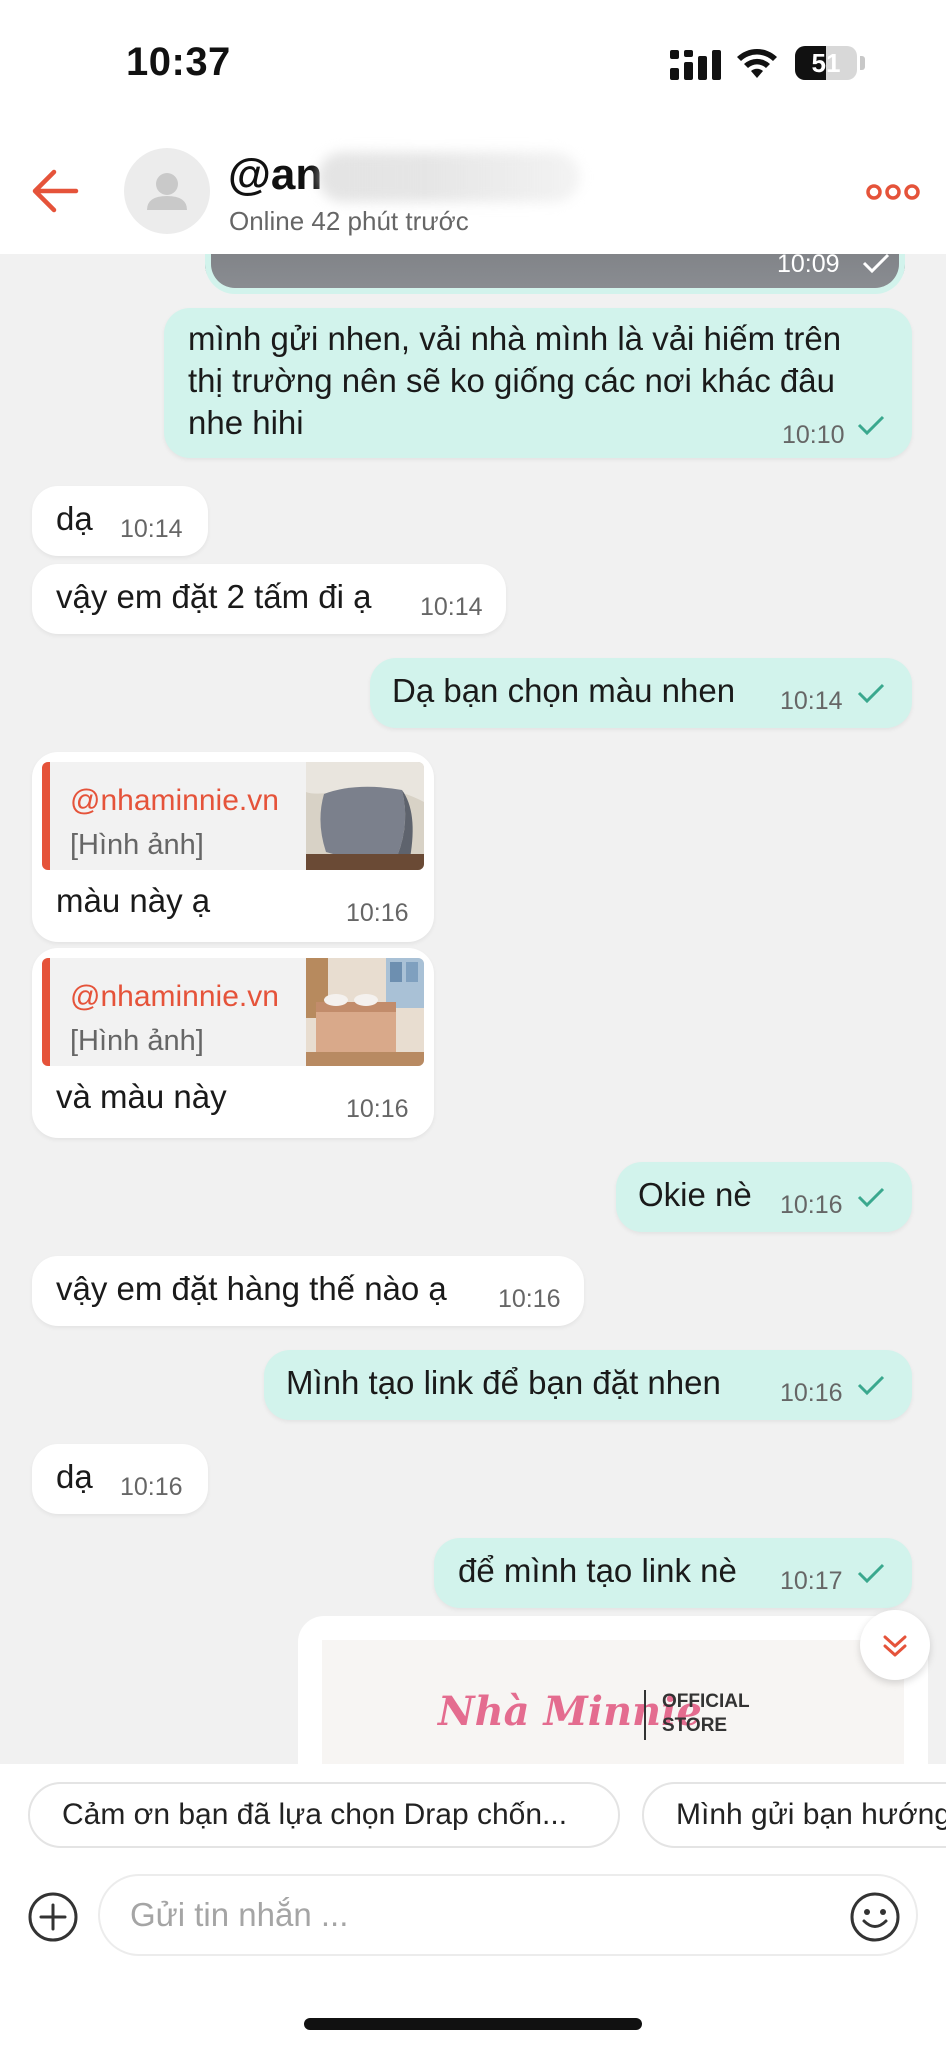  What do you see at coordinates (555, 274) in the screenshot?
I see `image-border` at bounding box center [555, 274].